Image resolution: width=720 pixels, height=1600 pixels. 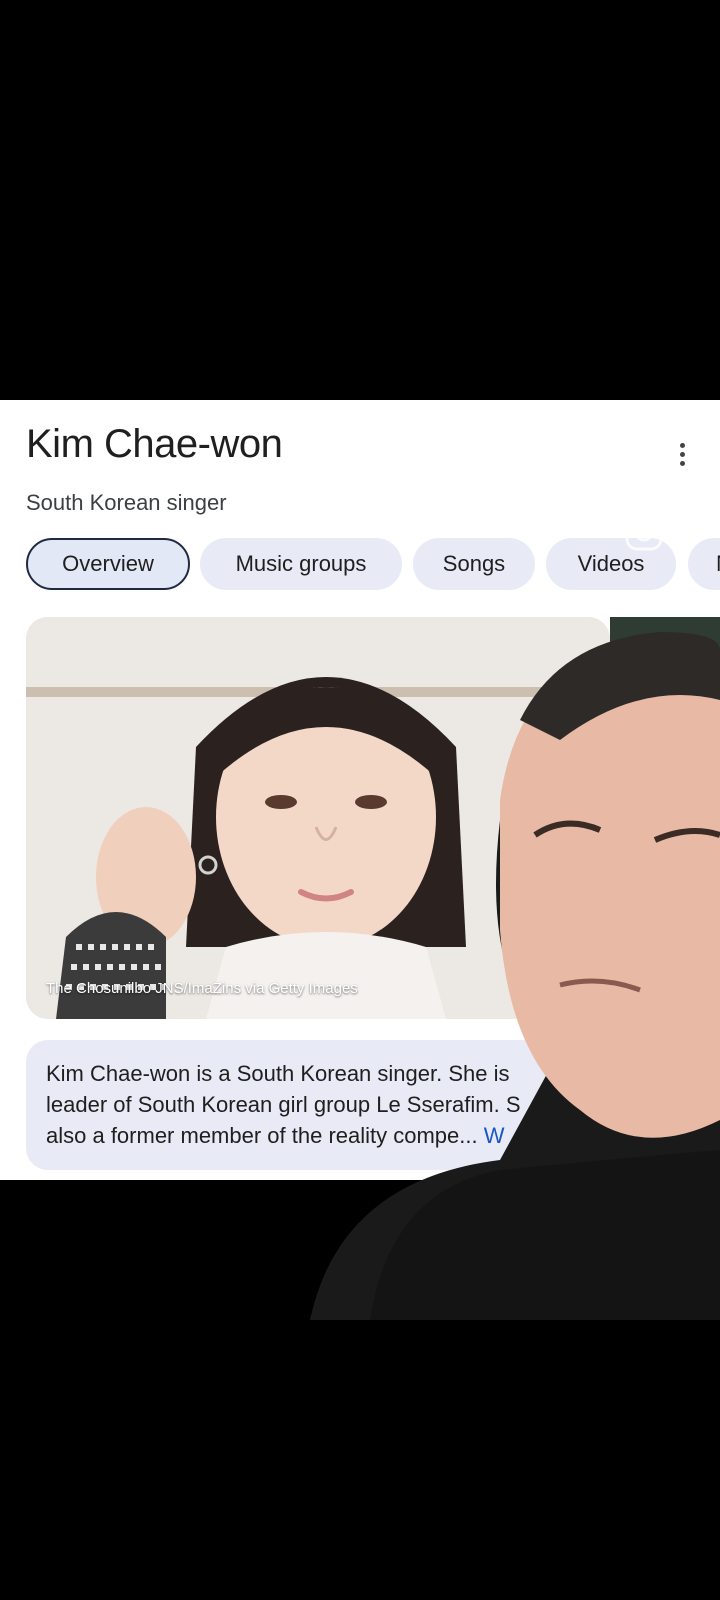 What do you see at coordinates (610, 524) in the screenshot?
I see `watermark-handle: @KAGAN.DUNLAP` at bounding box center [610, 524].